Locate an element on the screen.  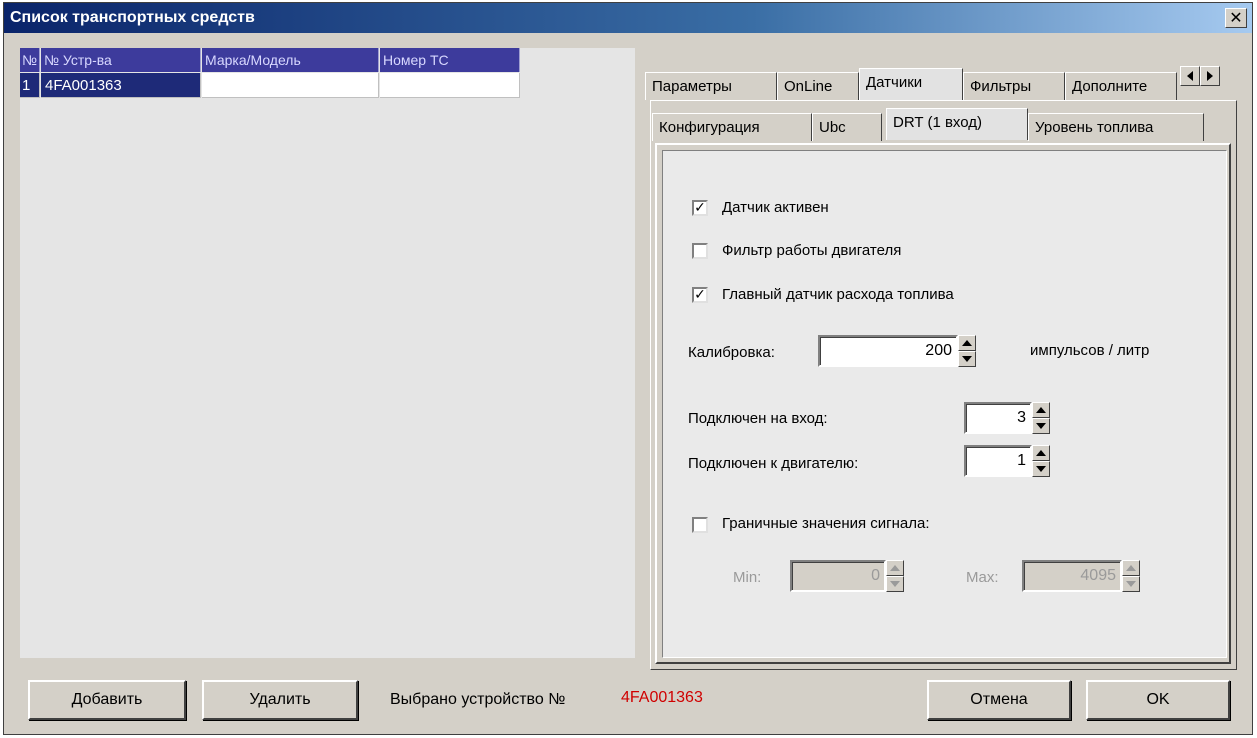
calibration-input: 200 is located at coordinates (888, 351).